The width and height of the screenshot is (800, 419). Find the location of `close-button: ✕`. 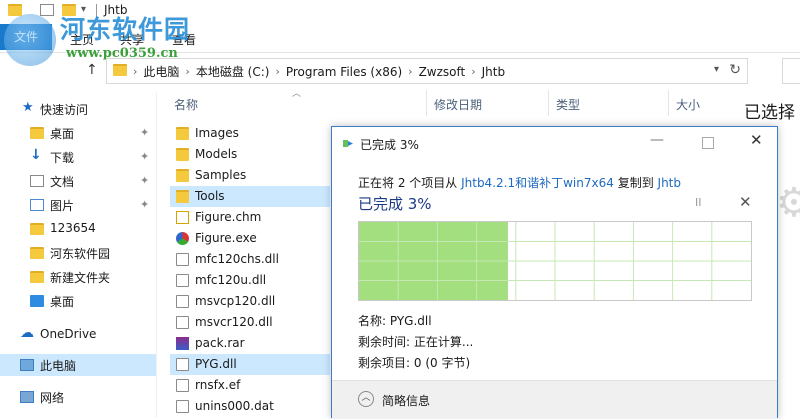

close-button: ✕ is located at coordinates (756, 140).